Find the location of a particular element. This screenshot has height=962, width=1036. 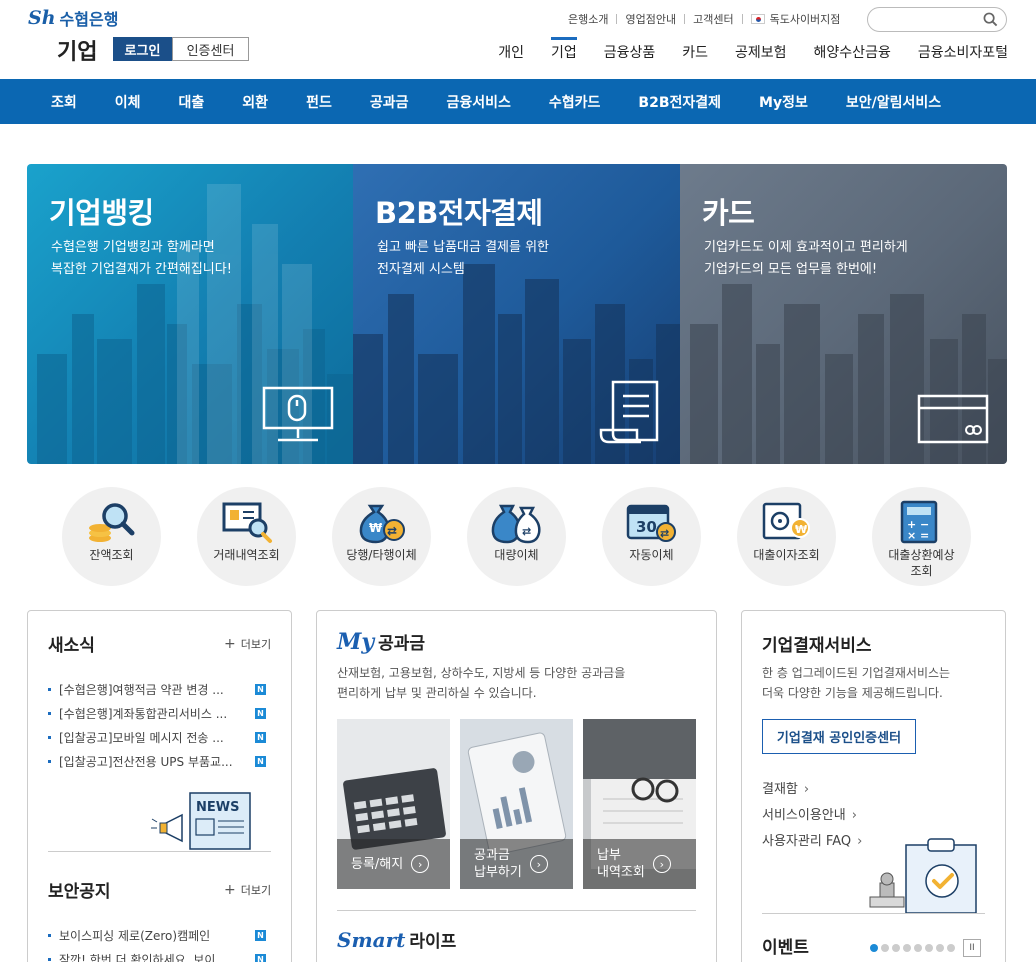

nav-products: 금융상품 is located at coordinates (630, 53).